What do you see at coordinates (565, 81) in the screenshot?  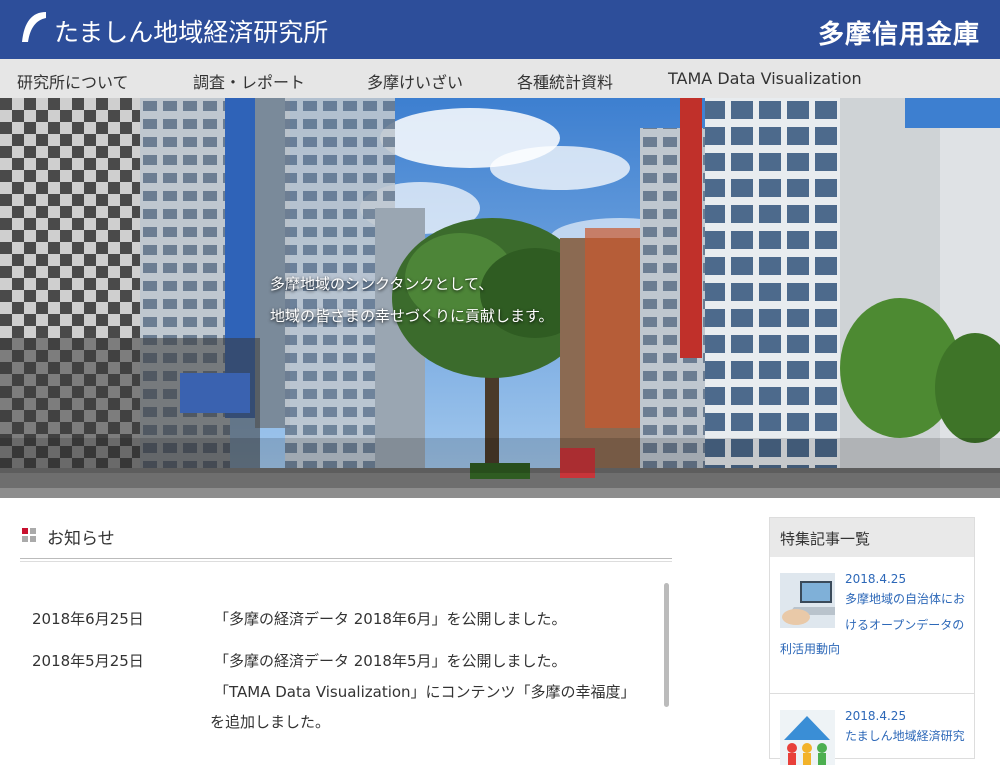 I see `nav-item-statistics: 各種統計資料` at bounding box center [565, 81].